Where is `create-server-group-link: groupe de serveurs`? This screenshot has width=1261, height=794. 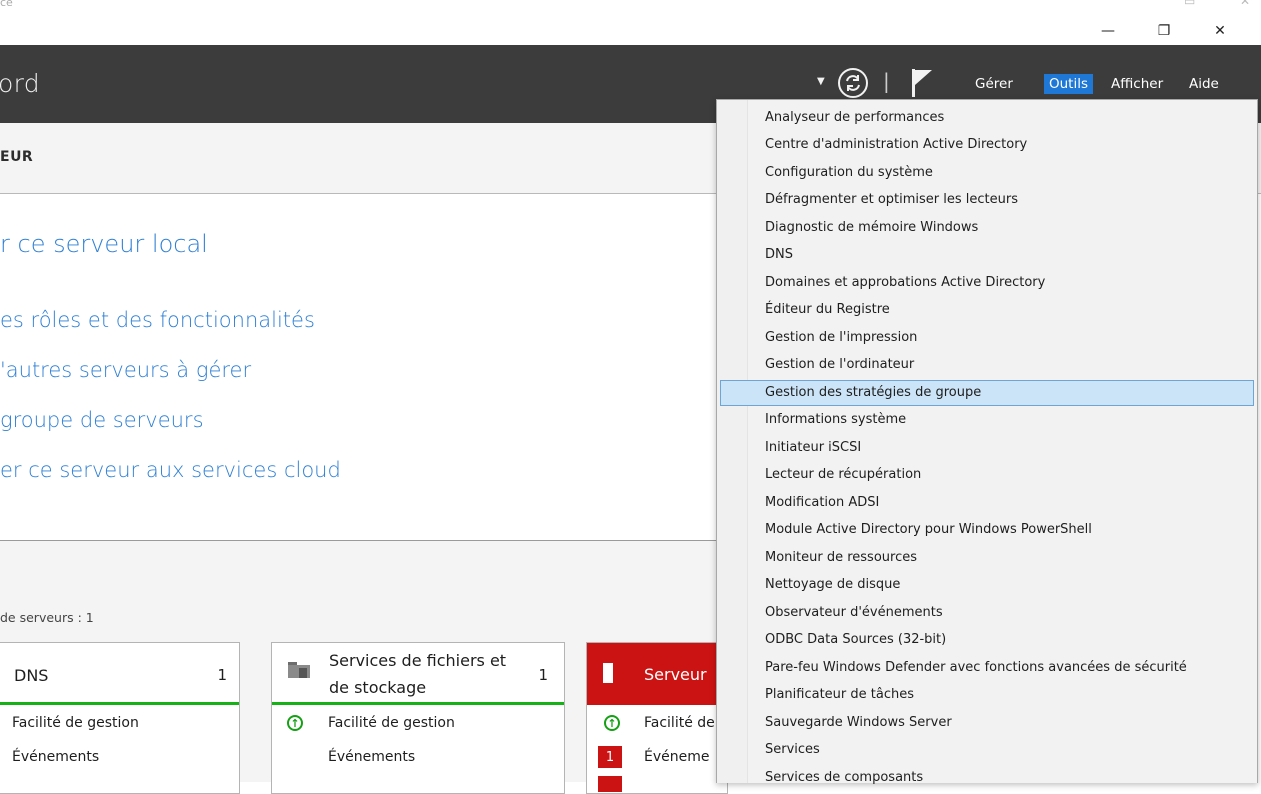 create-server-group-link: groupe de serveurs is located at coordinates (102, 420).